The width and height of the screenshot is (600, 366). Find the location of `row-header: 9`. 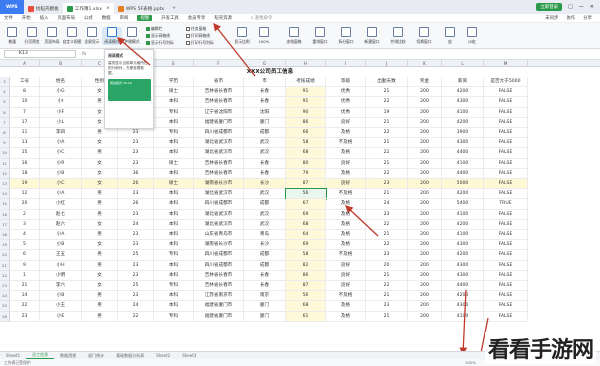

row-header: 9 is located at coordinates (5, 143).